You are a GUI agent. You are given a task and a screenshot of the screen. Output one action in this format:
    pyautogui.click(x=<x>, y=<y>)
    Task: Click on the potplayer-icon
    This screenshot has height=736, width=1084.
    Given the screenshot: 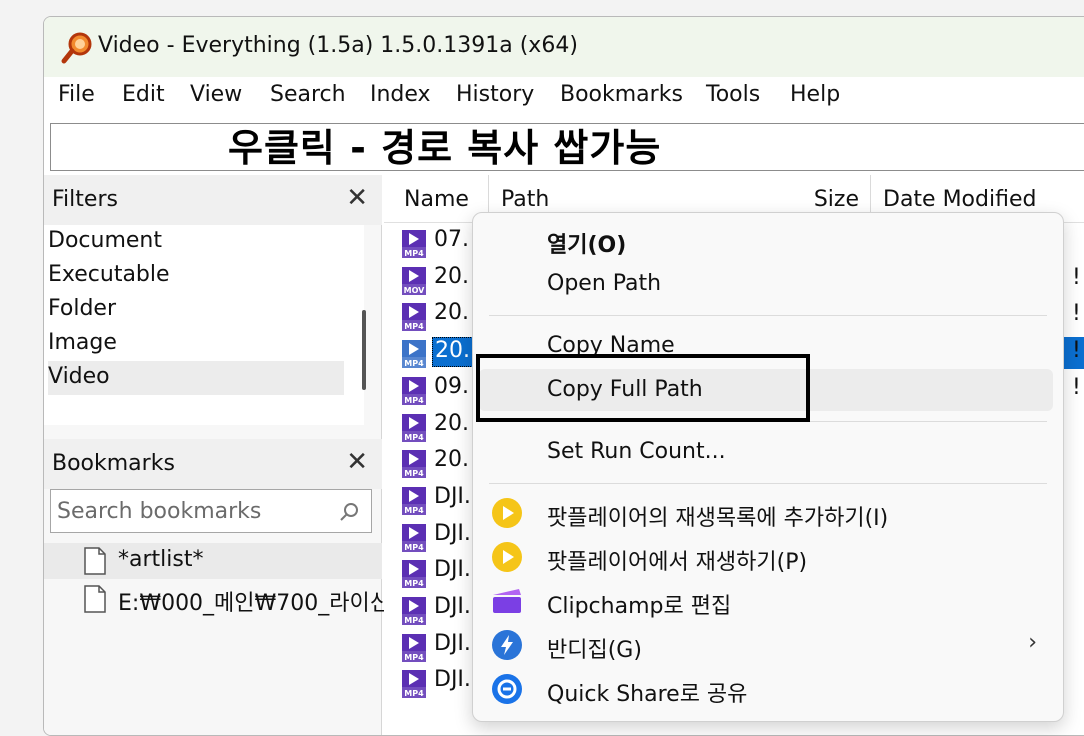 What is the action you would take?
    pyautogui.click(x=507, y=557)
    